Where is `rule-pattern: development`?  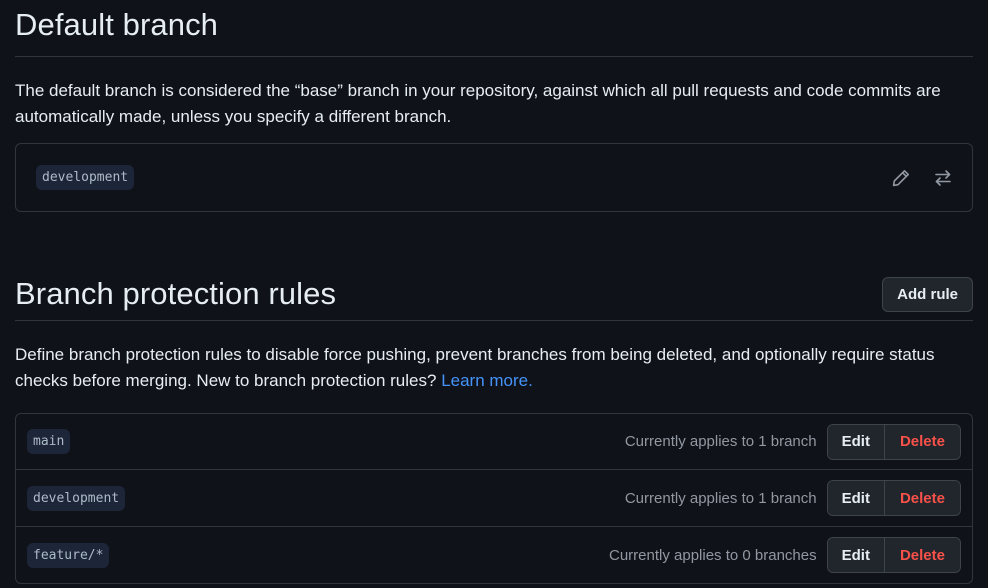 rule-pattern: development is located at coordinates (76, 498).